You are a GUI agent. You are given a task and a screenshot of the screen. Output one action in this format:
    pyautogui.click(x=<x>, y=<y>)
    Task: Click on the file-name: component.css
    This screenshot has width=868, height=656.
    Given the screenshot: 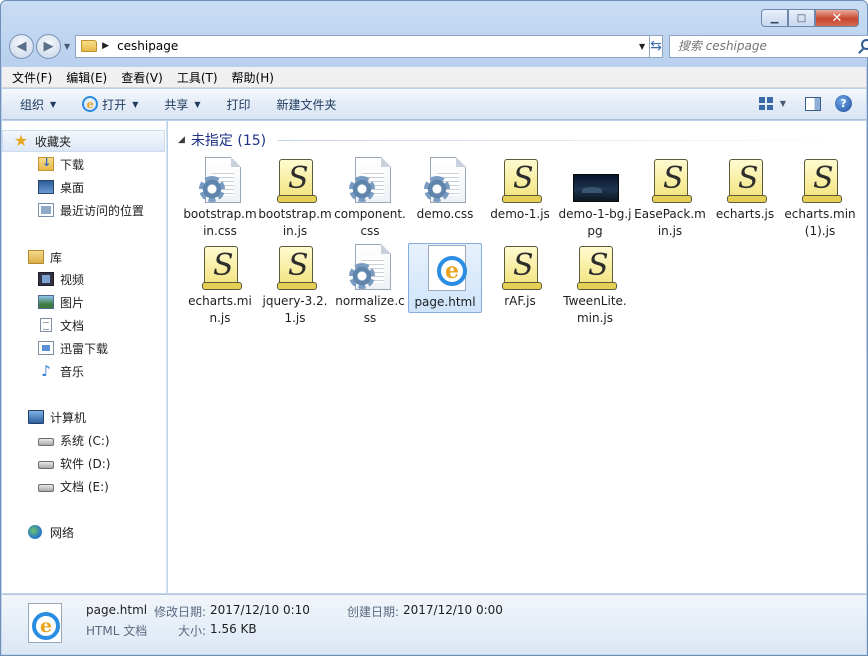 What is the action you would take?
    pyautogui.click(x=370, y=222)
    